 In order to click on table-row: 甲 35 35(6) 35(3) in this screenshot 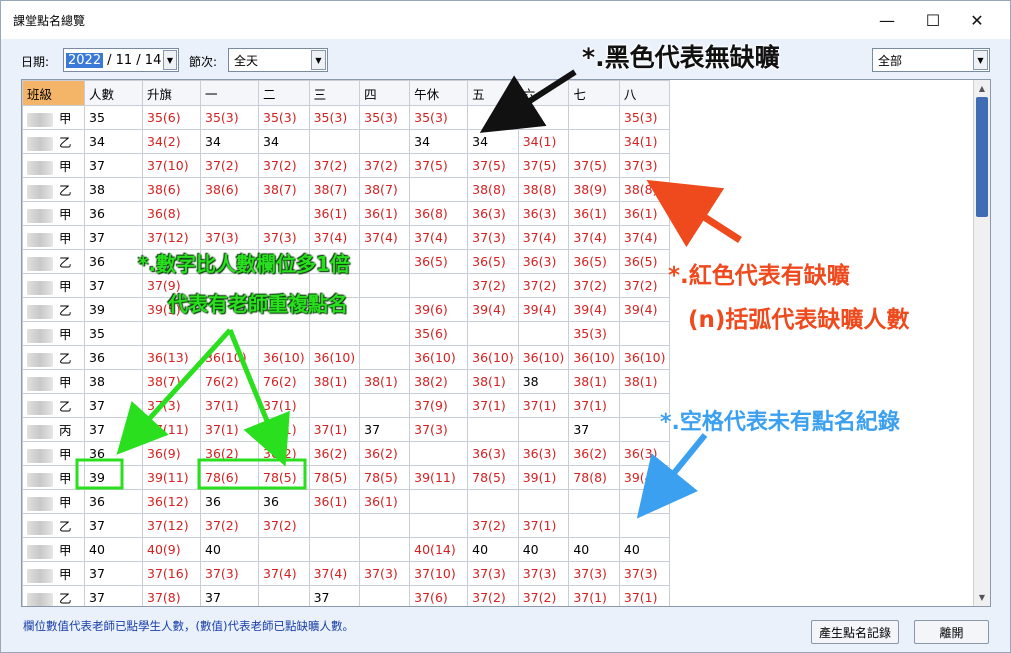, I will do `click(346, 333)`.